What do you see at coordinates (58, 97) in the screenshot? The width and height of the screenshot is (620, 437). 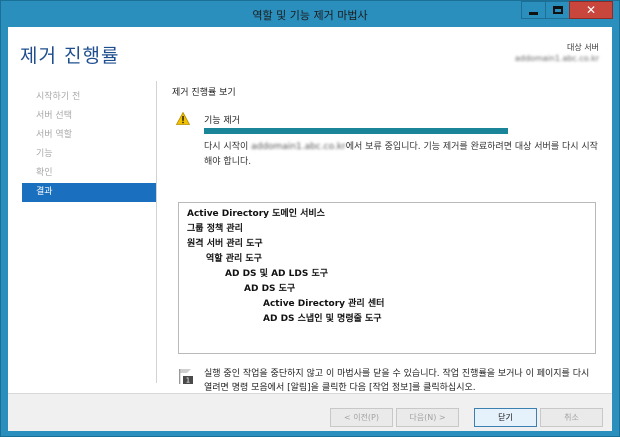 I see `nav-item-before-you-begin: 시작하기 전` at bounding box center [58, 97].